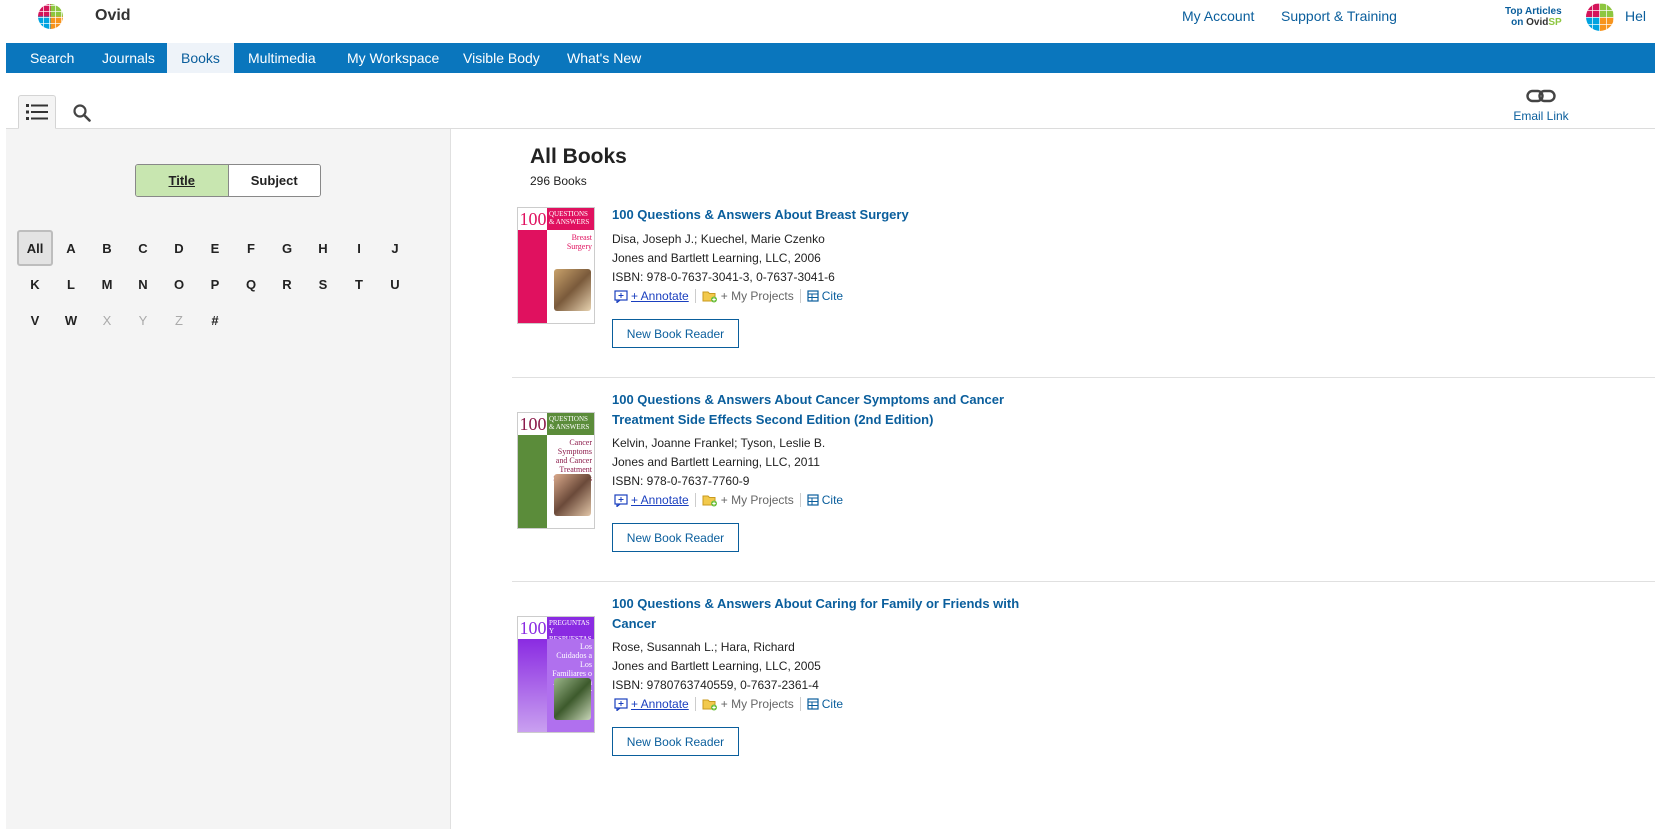 This screenshot has width=1655, height=829. What do you see at coordinates (143, 284) in the screenshot?
I see `letter-n: N` at bounding box center [143, 284].